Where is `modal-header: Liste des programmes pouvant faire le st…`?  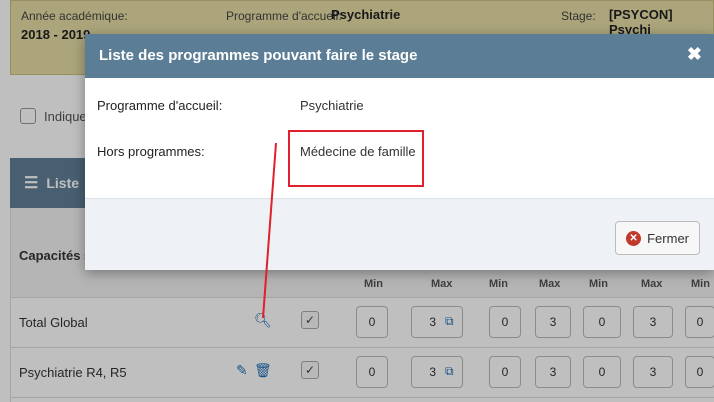
modal-header: Liste des programmes pouvant faire le st… is located at coordinates (399, 56).